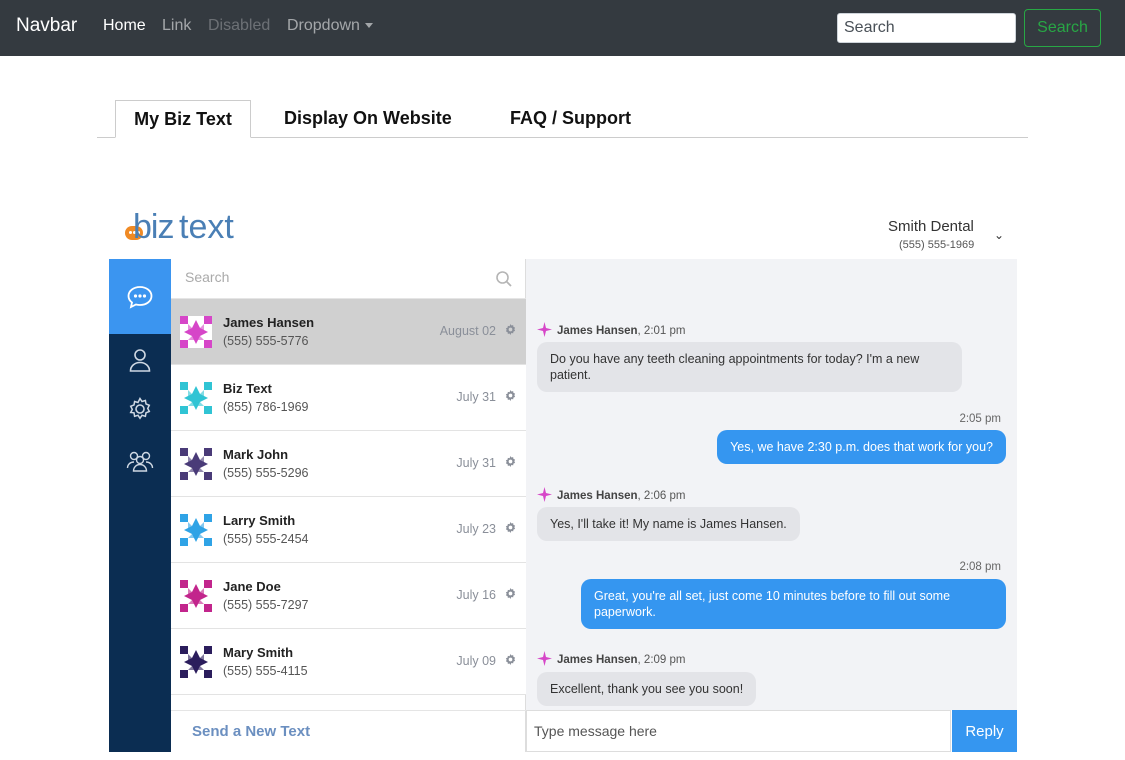 The height and width of the screenshot is (760, 1125). I want to click on rail-settings-button, so click(140, 409).